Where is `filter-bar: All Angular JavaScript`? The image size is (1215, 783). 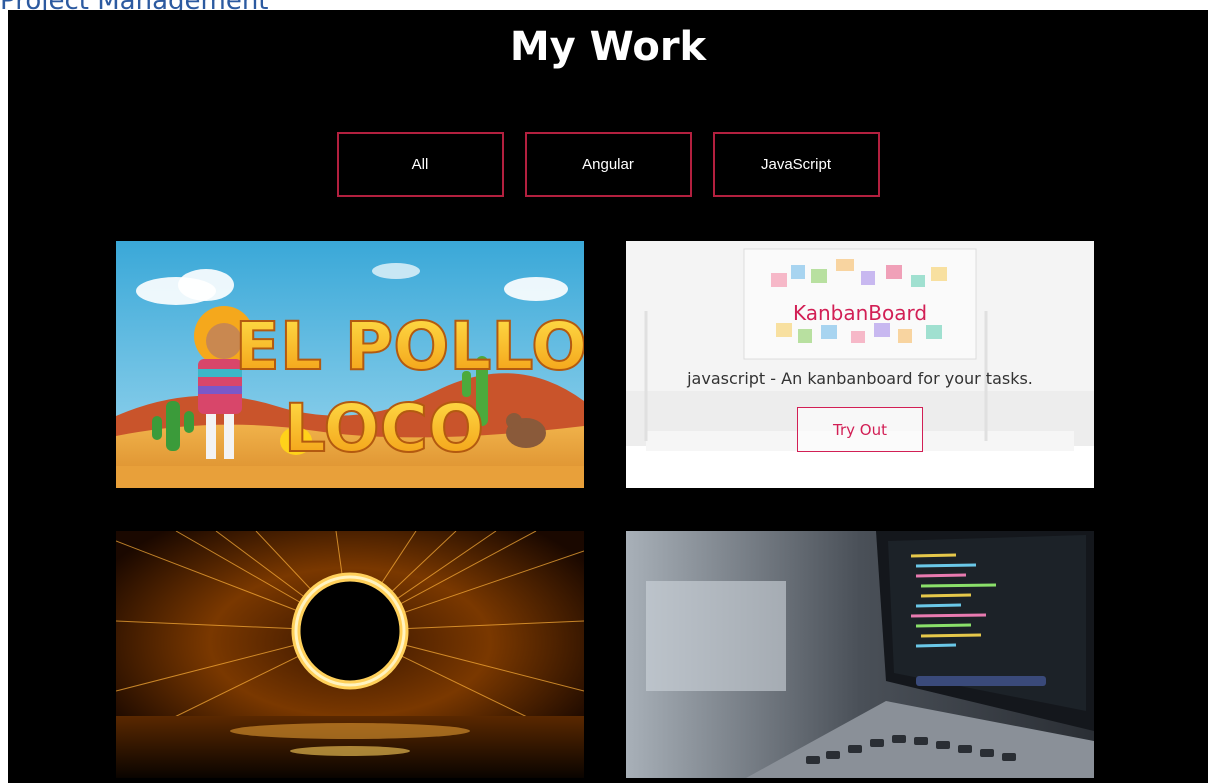 filter-bar: All Angular JavaScript is located at coordinates (608, 164).